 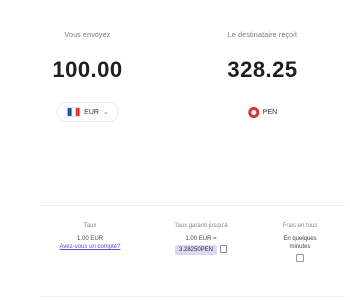 I want to click on copy-icon, so click(x=224, y=249).